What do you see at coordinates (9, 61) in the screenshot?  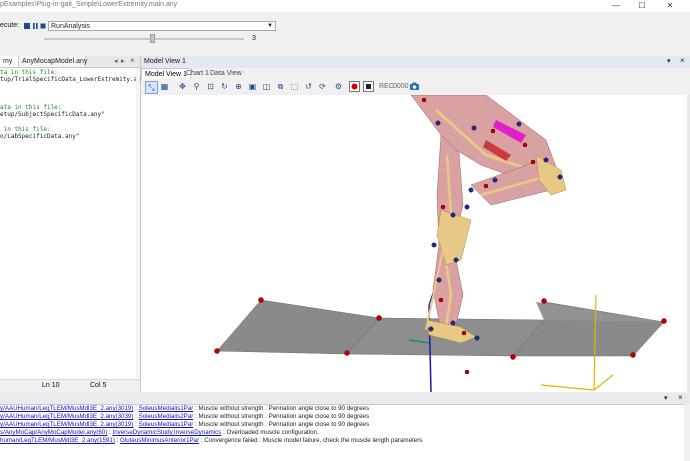 I see `editor-tab-main: my` at bounding box center [9, 61].